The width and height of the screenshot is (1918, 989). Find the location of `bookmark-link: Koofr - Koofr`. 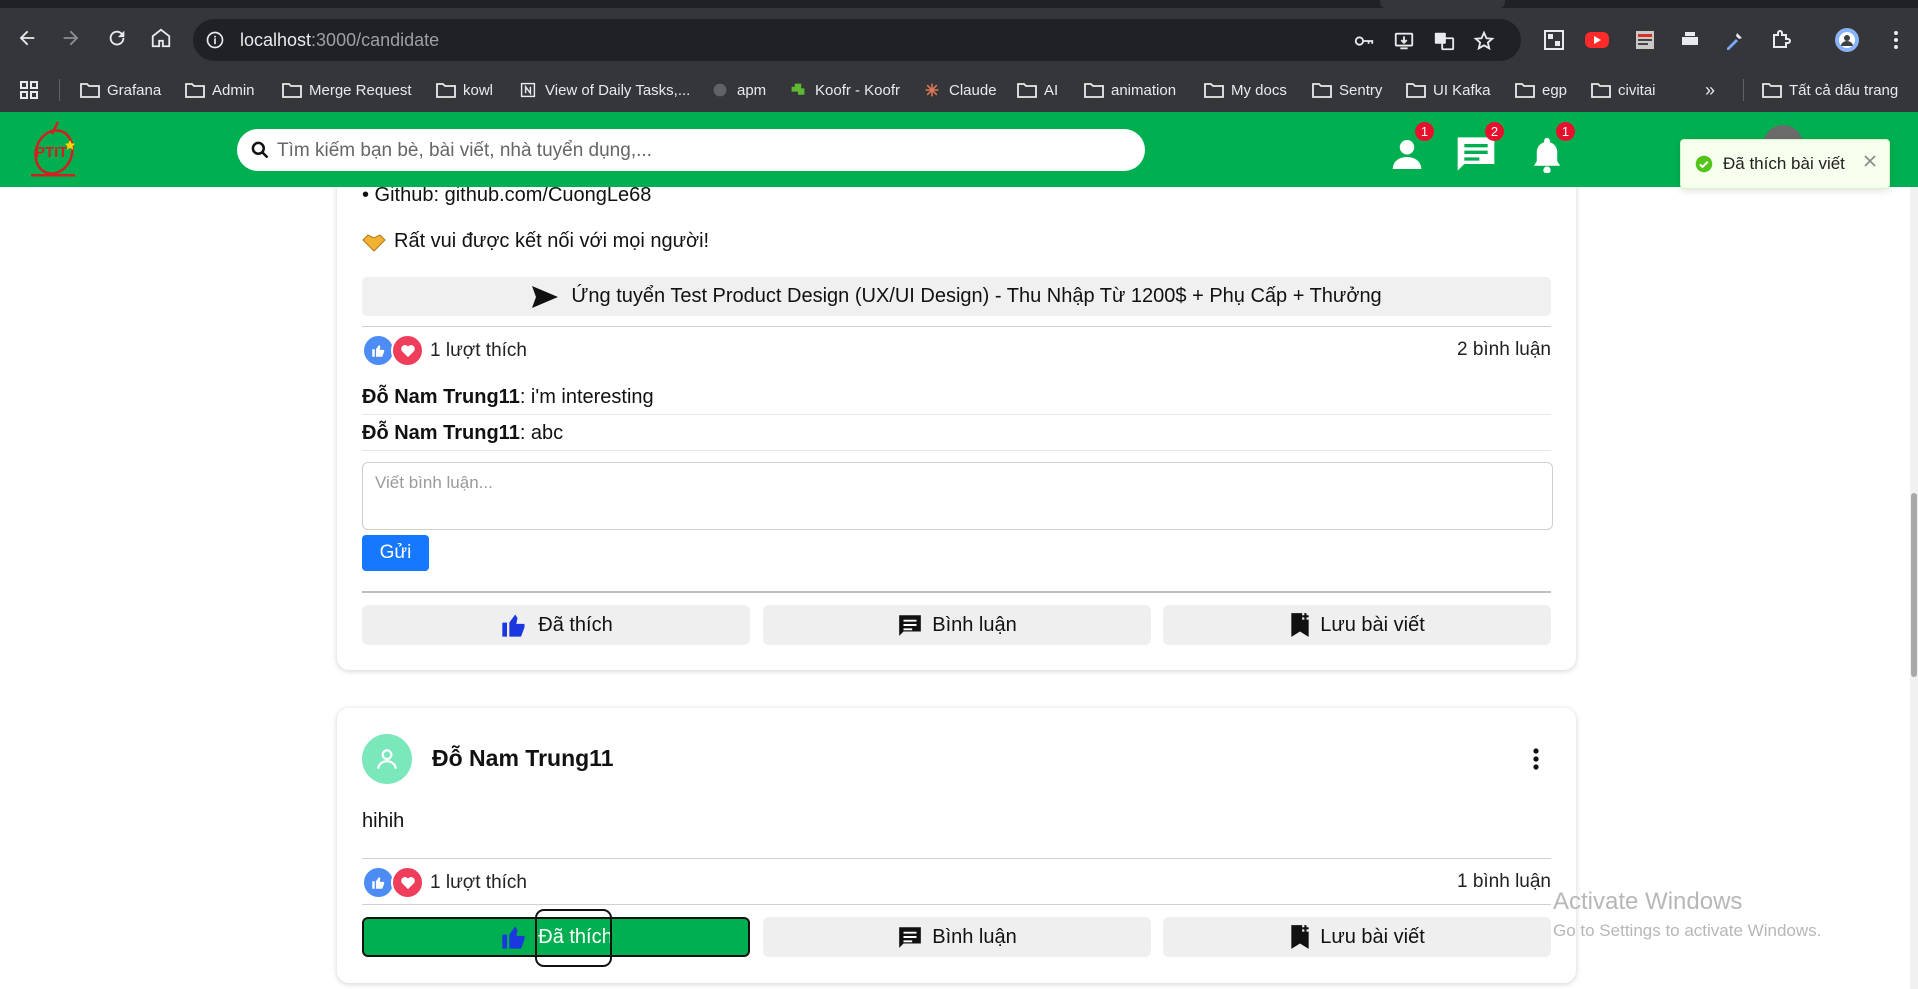

bookmark-link: Koofr - Koofr is located at coordinates (844, 90).